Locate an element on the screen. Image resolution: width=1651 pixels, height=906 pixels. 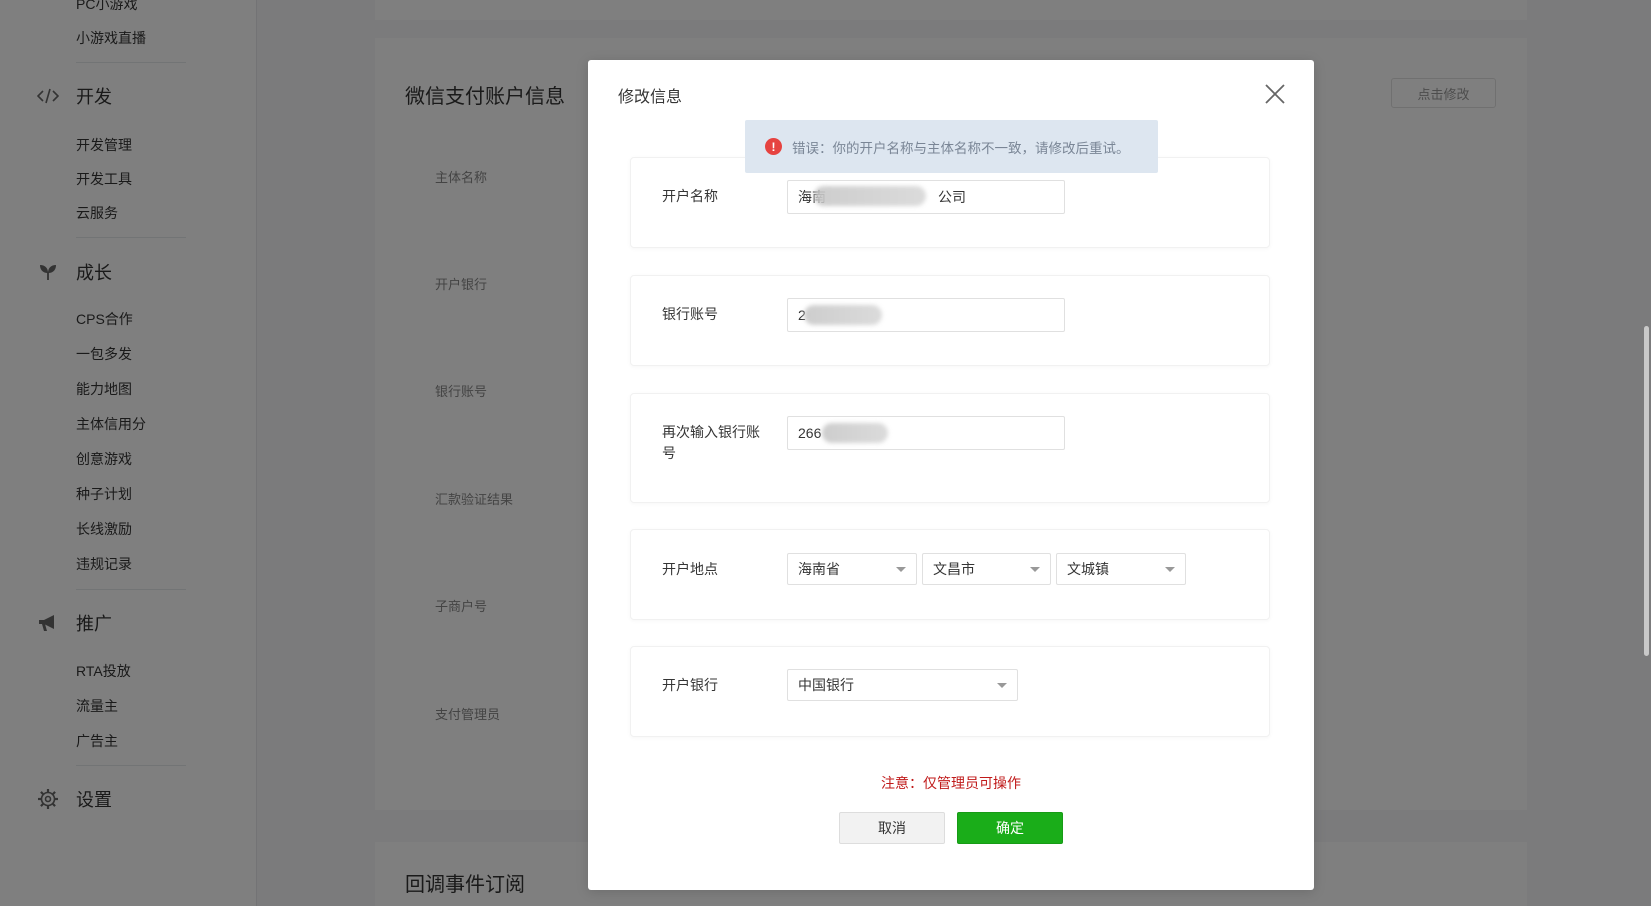
field-label: 开户银行 is located at coordinates (690, 685).